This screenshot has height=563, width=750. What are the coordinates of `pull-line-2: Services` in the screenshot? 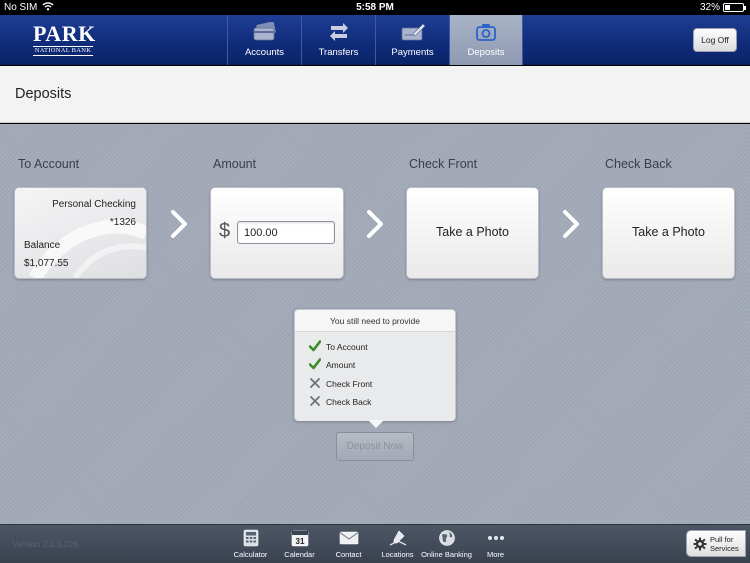 It's located at (724, 548).